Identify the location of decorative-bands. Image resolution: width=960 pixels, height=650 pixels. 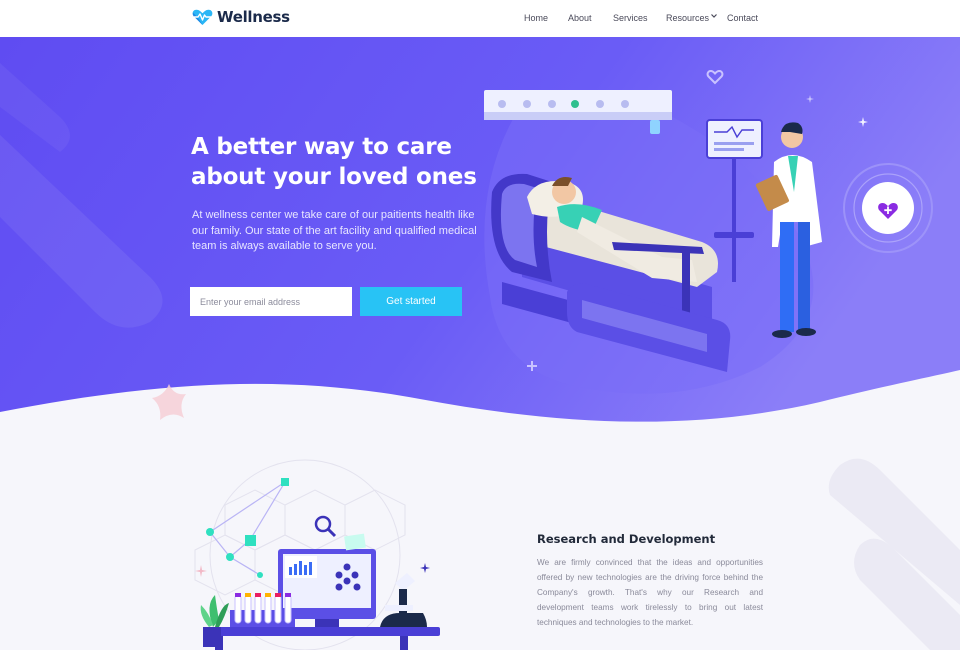
(894, 554).